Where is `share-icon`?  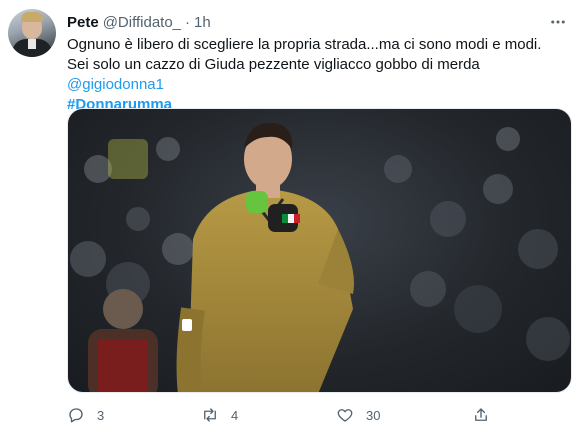
share-icon is located at coordinates (481, 414).